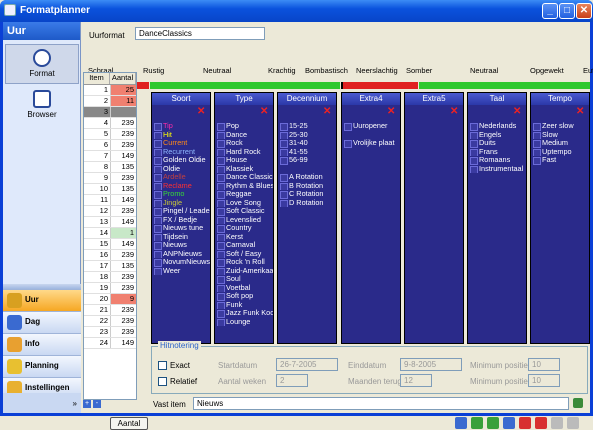 This screenshot has width=593, height=430. I want to click on nav-uur: Uur, so click(42, 300).